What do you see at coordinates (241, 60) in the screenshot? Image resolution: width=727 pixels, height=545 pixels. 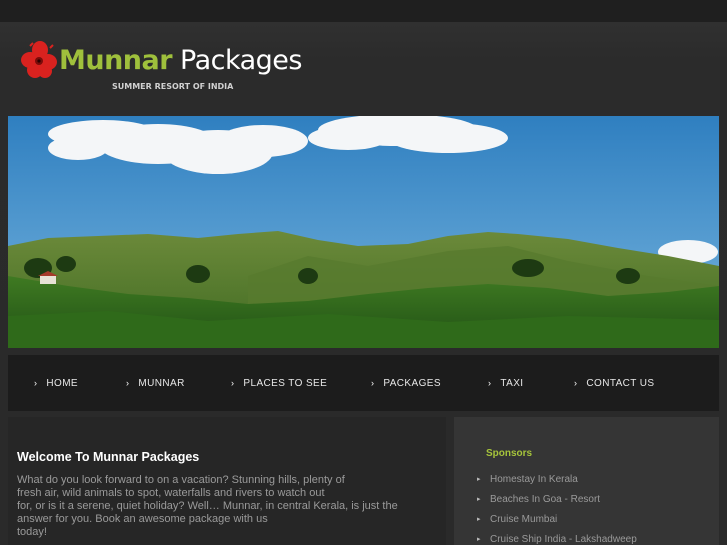 I see `logo-word-packages: Packages` at bounding box center [241, 60].